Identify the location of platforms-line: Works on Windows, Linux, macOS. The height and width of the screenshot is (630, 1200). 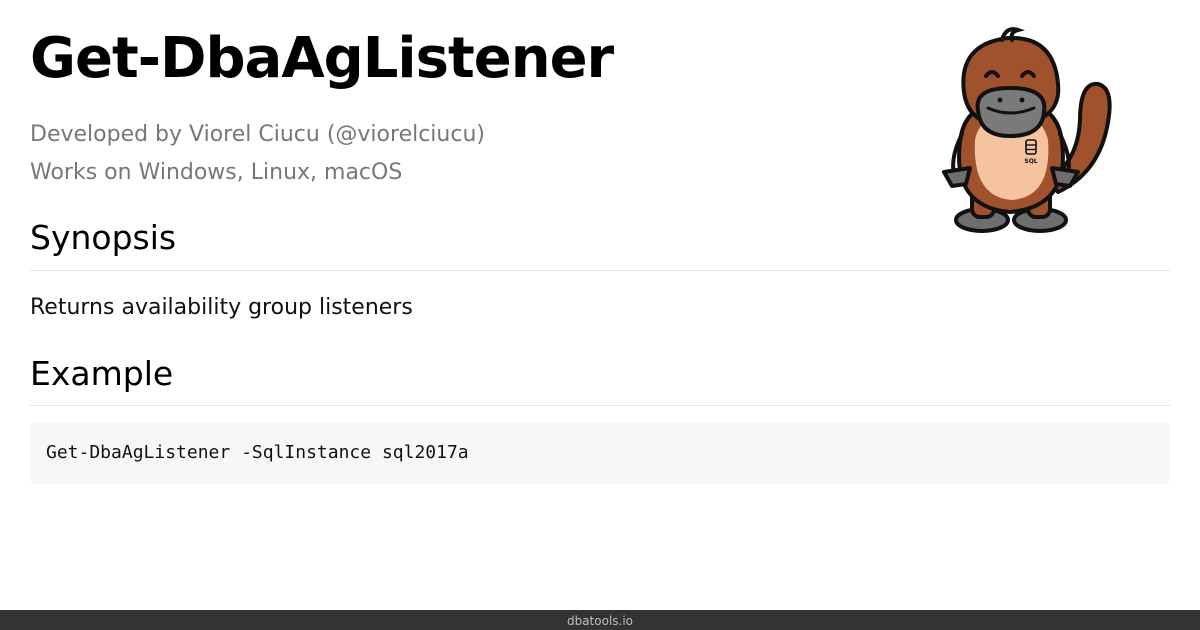
(216, 172).